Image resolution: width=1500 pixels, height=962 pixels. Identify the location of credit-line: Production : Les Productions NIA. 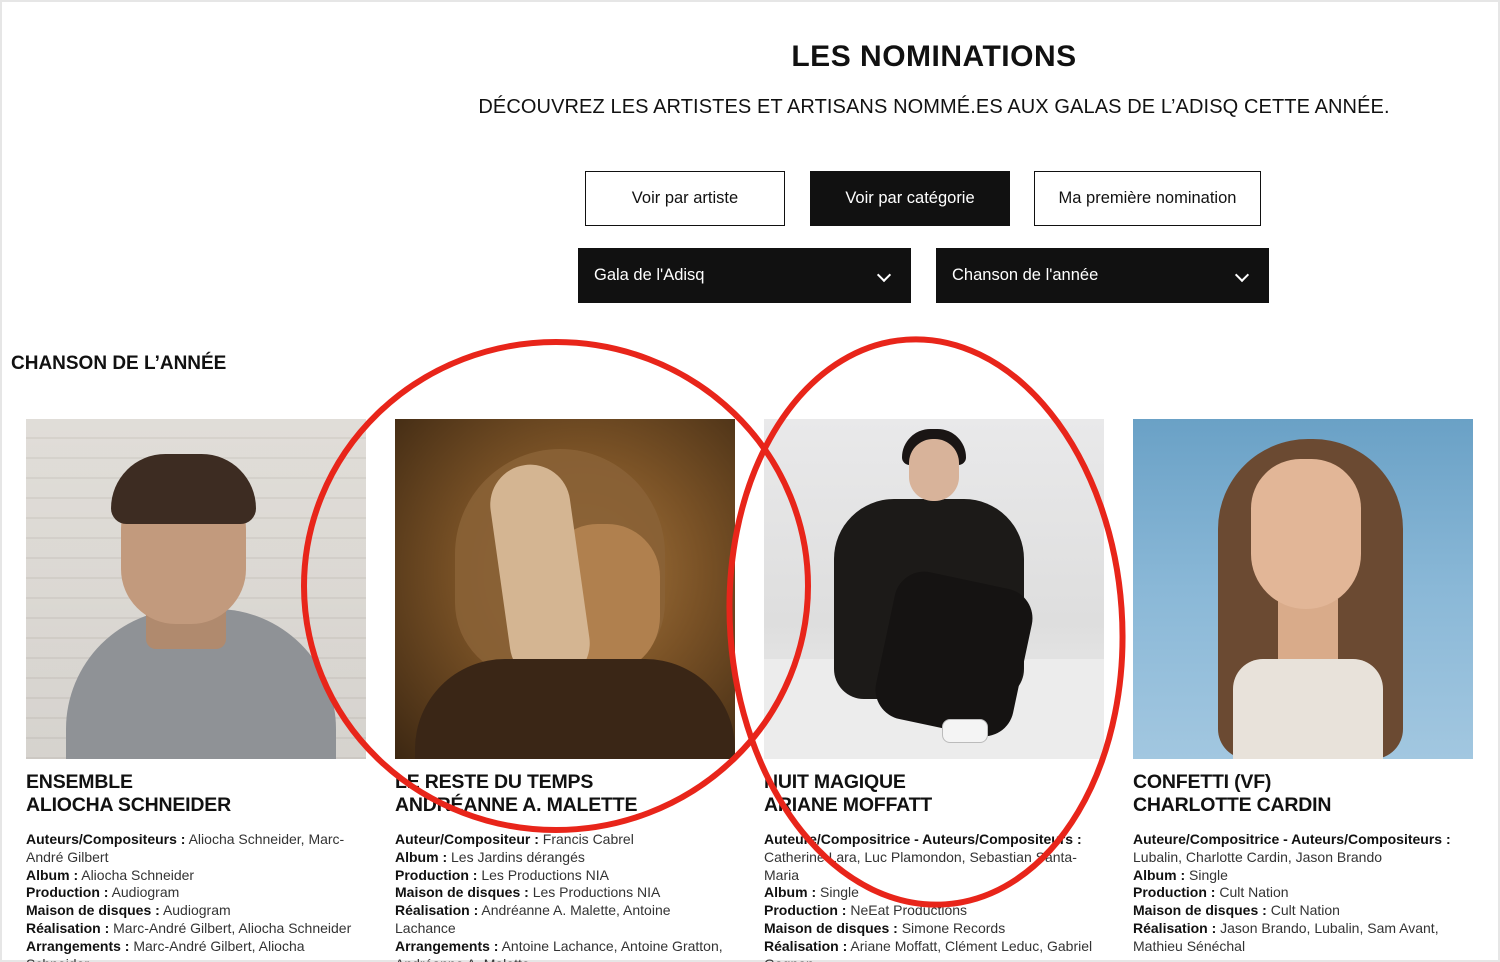
(565, 876).